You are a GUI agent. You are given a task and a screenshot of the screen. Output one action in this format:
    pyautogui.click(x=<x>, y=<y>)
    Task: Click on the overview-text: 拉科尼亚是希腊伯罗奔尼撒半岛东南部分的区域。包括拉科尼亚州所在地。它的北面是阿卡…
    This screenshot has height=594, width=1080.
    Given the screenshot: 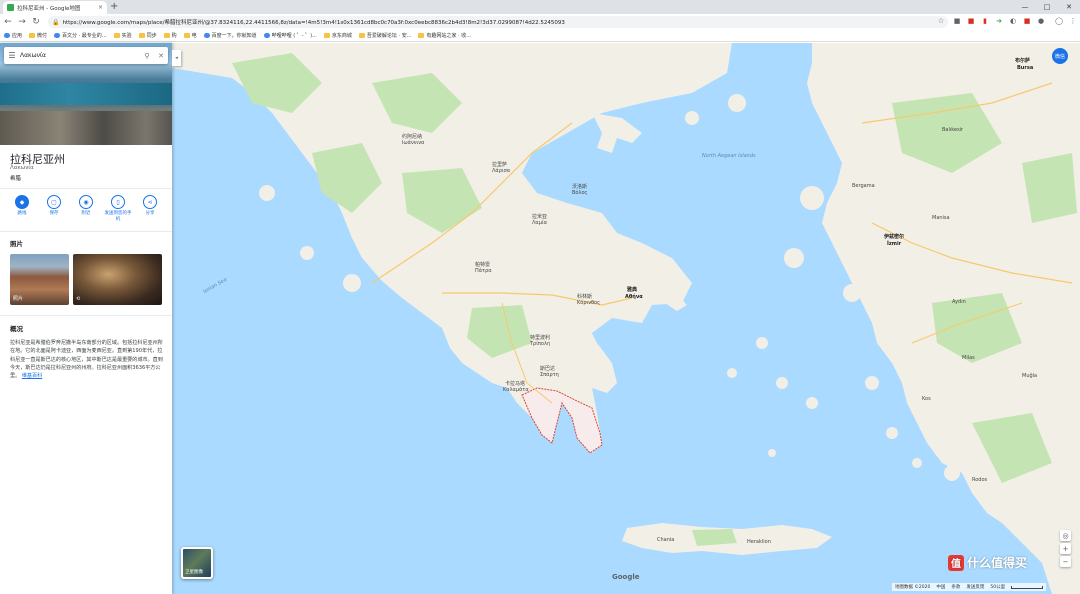 What is the action you would take?
    pyautogui.click(x=86, y=360)
    